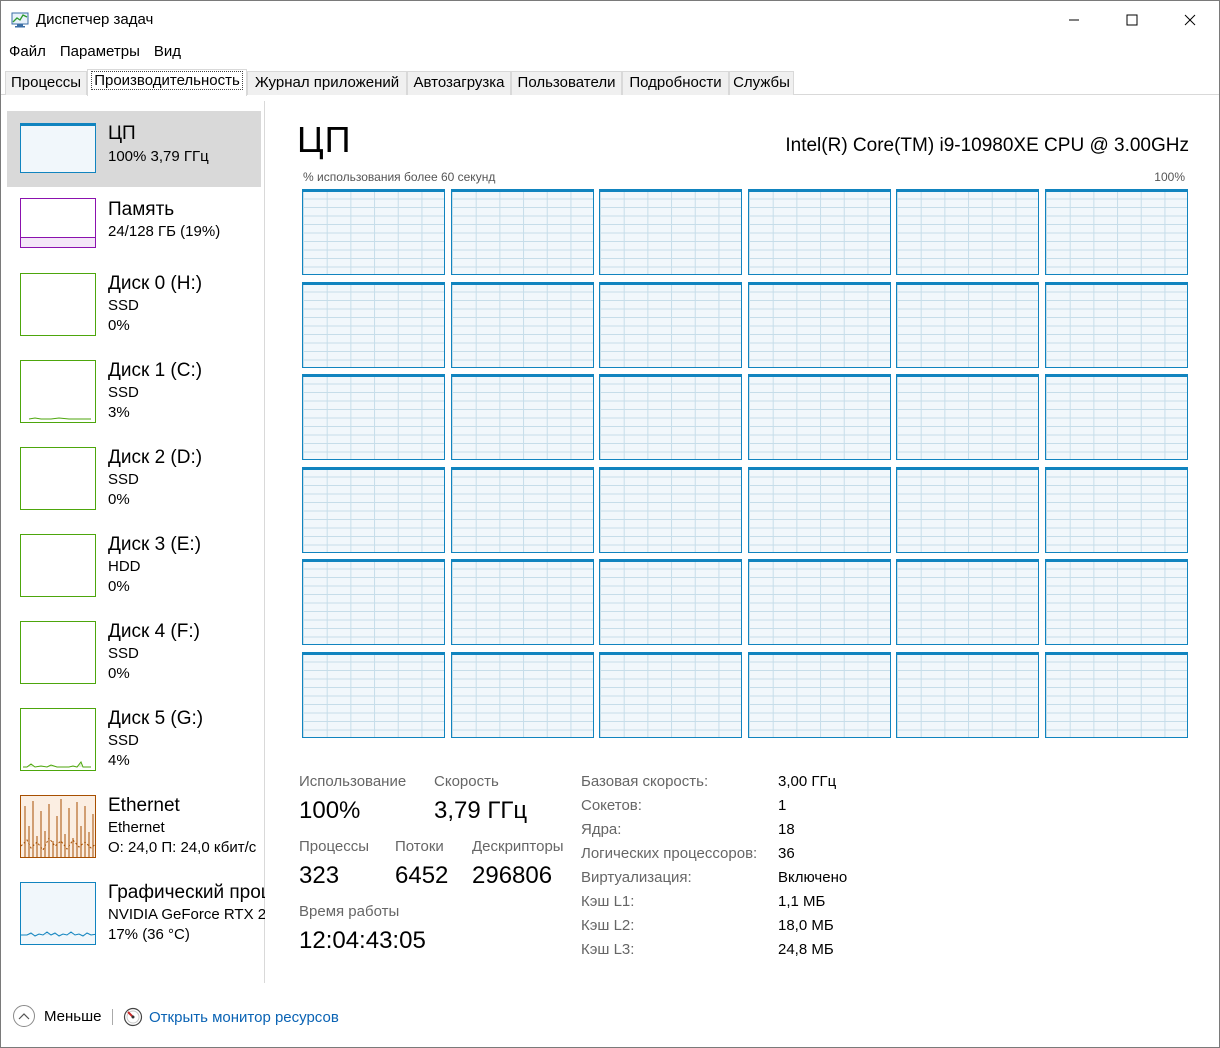 The height and width of the screenshot is (1048, 1220). What do you see at coordinates (156, 718) in the screenshot?
I see `sidebar-item-title: Диск 5 (G:)` at bounding box center [156, 718].